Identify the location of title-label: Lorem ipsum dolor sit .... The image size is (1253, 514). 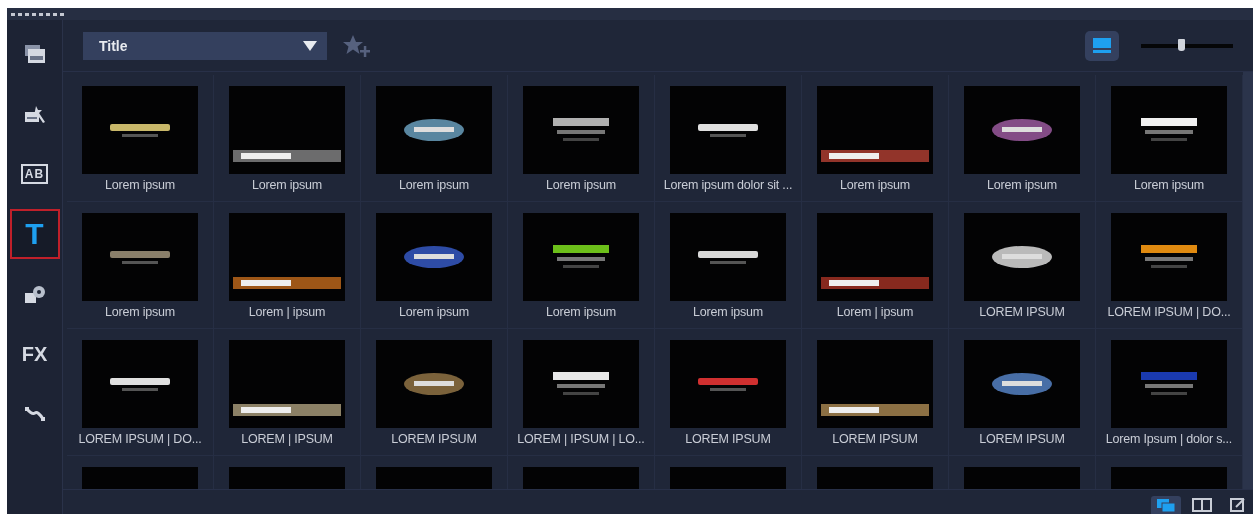
(728, 185).